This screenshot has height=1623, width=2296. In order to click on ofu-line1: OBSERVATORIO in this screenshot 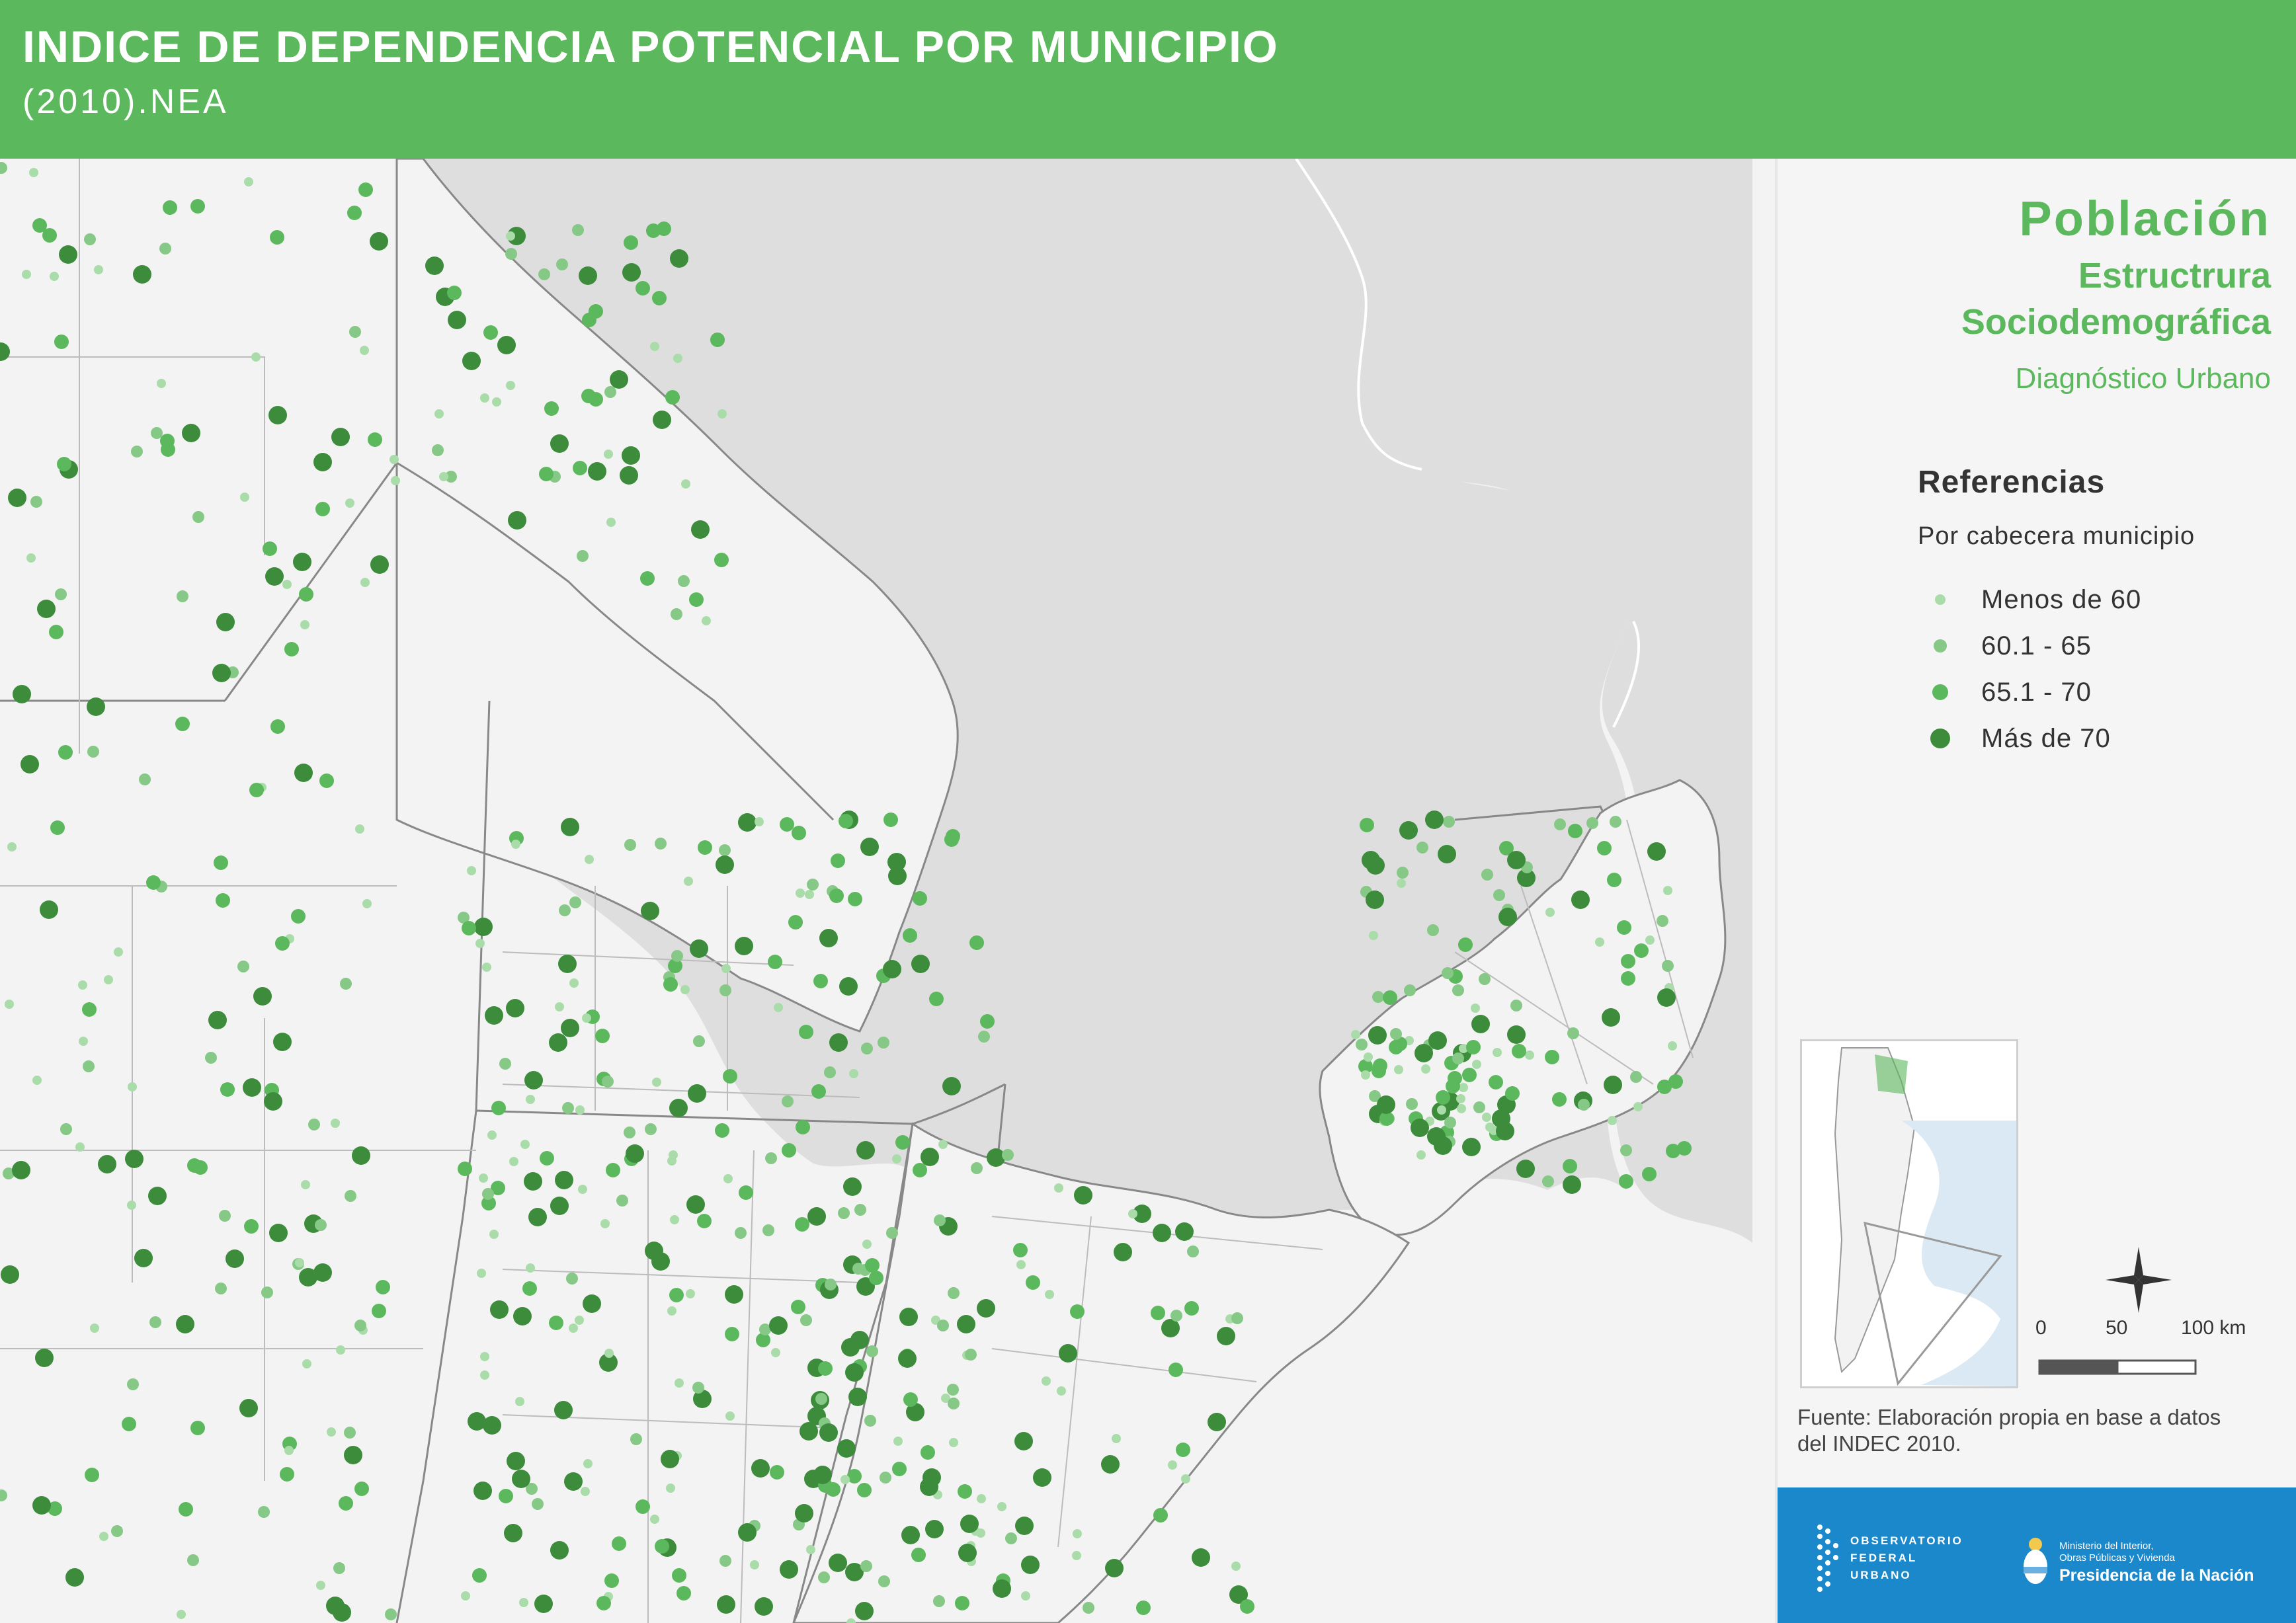, I will do `click(1906, 1540)`.